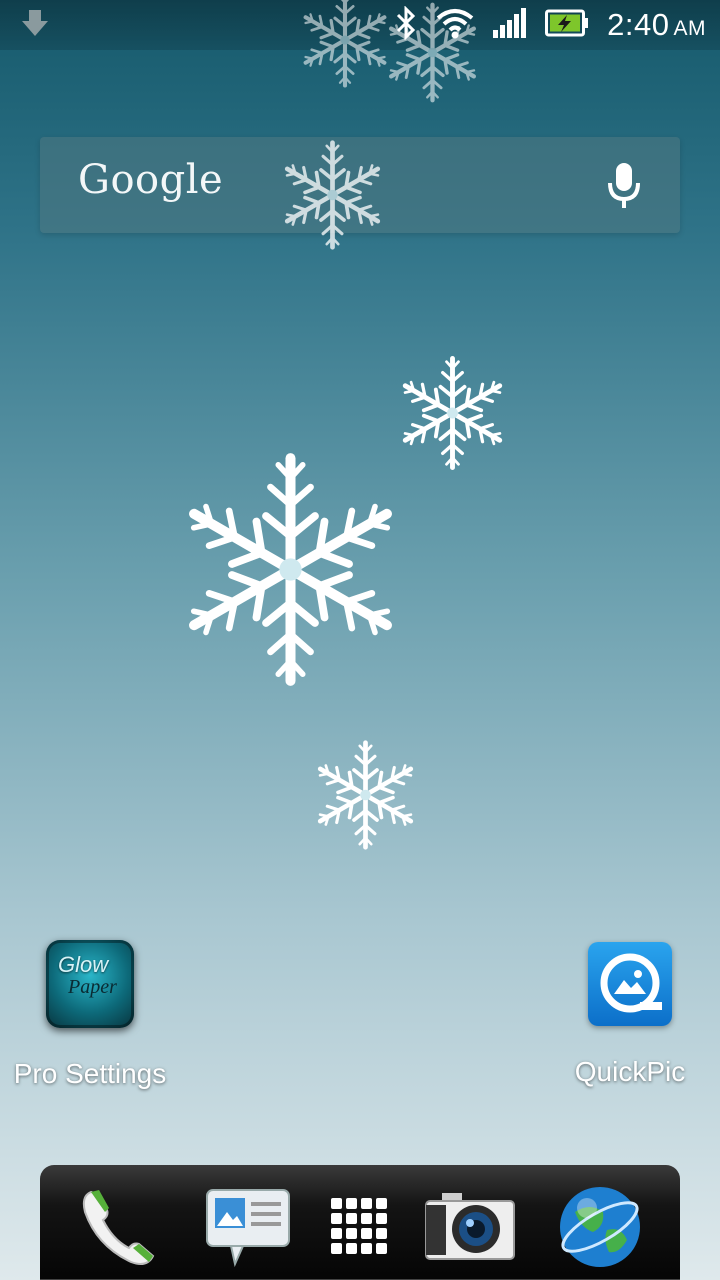 The width and height of the screenshot is (720, 1280). I want to click on app-label: Pro Settings, so click(90, 1073).